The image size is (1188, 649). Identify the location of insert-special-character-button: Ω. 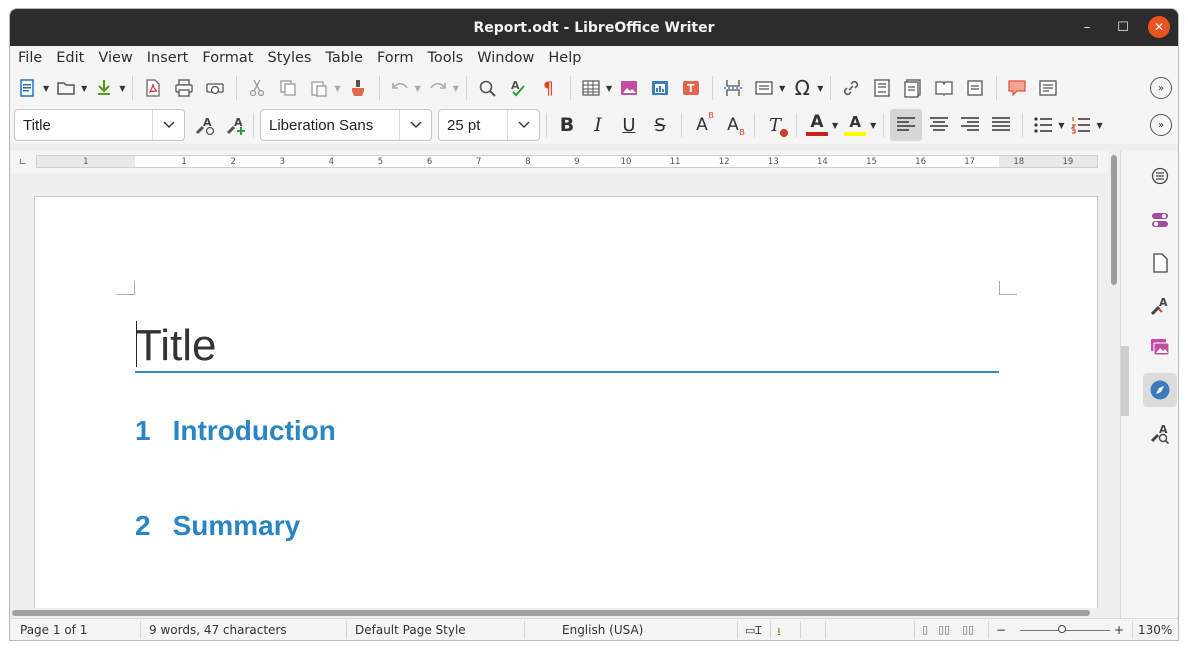
(802, 88).